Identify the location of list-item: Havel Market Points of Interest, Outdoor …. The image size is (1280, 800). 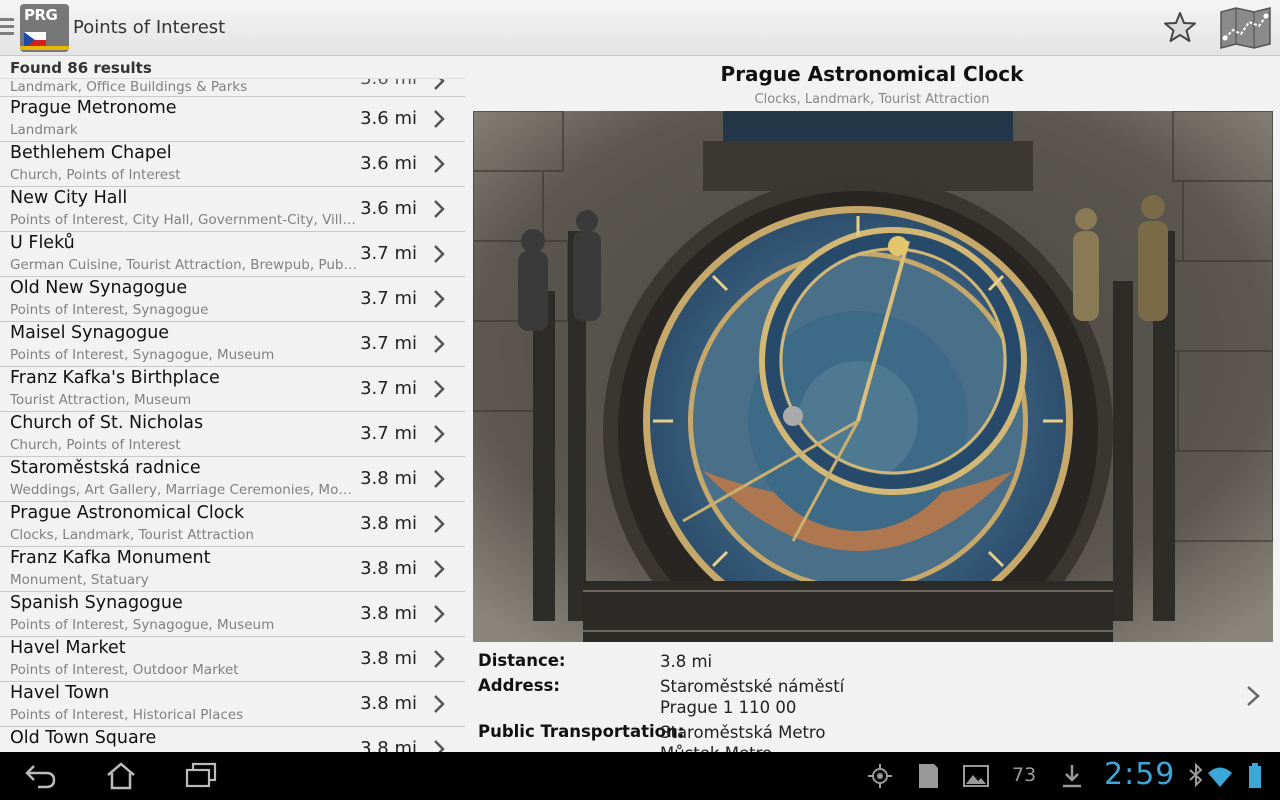
(232, 659).